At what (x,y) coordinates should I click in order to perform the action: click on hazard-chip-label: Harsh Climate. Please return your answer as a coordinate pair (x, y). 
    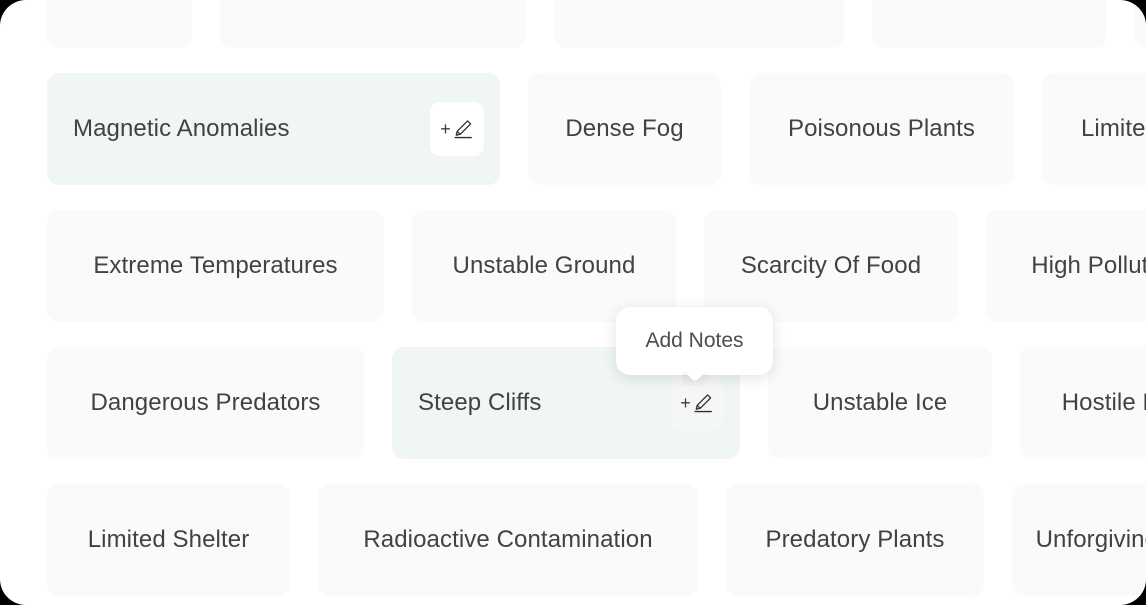
    Looking at the image, I should click on (989, 3).